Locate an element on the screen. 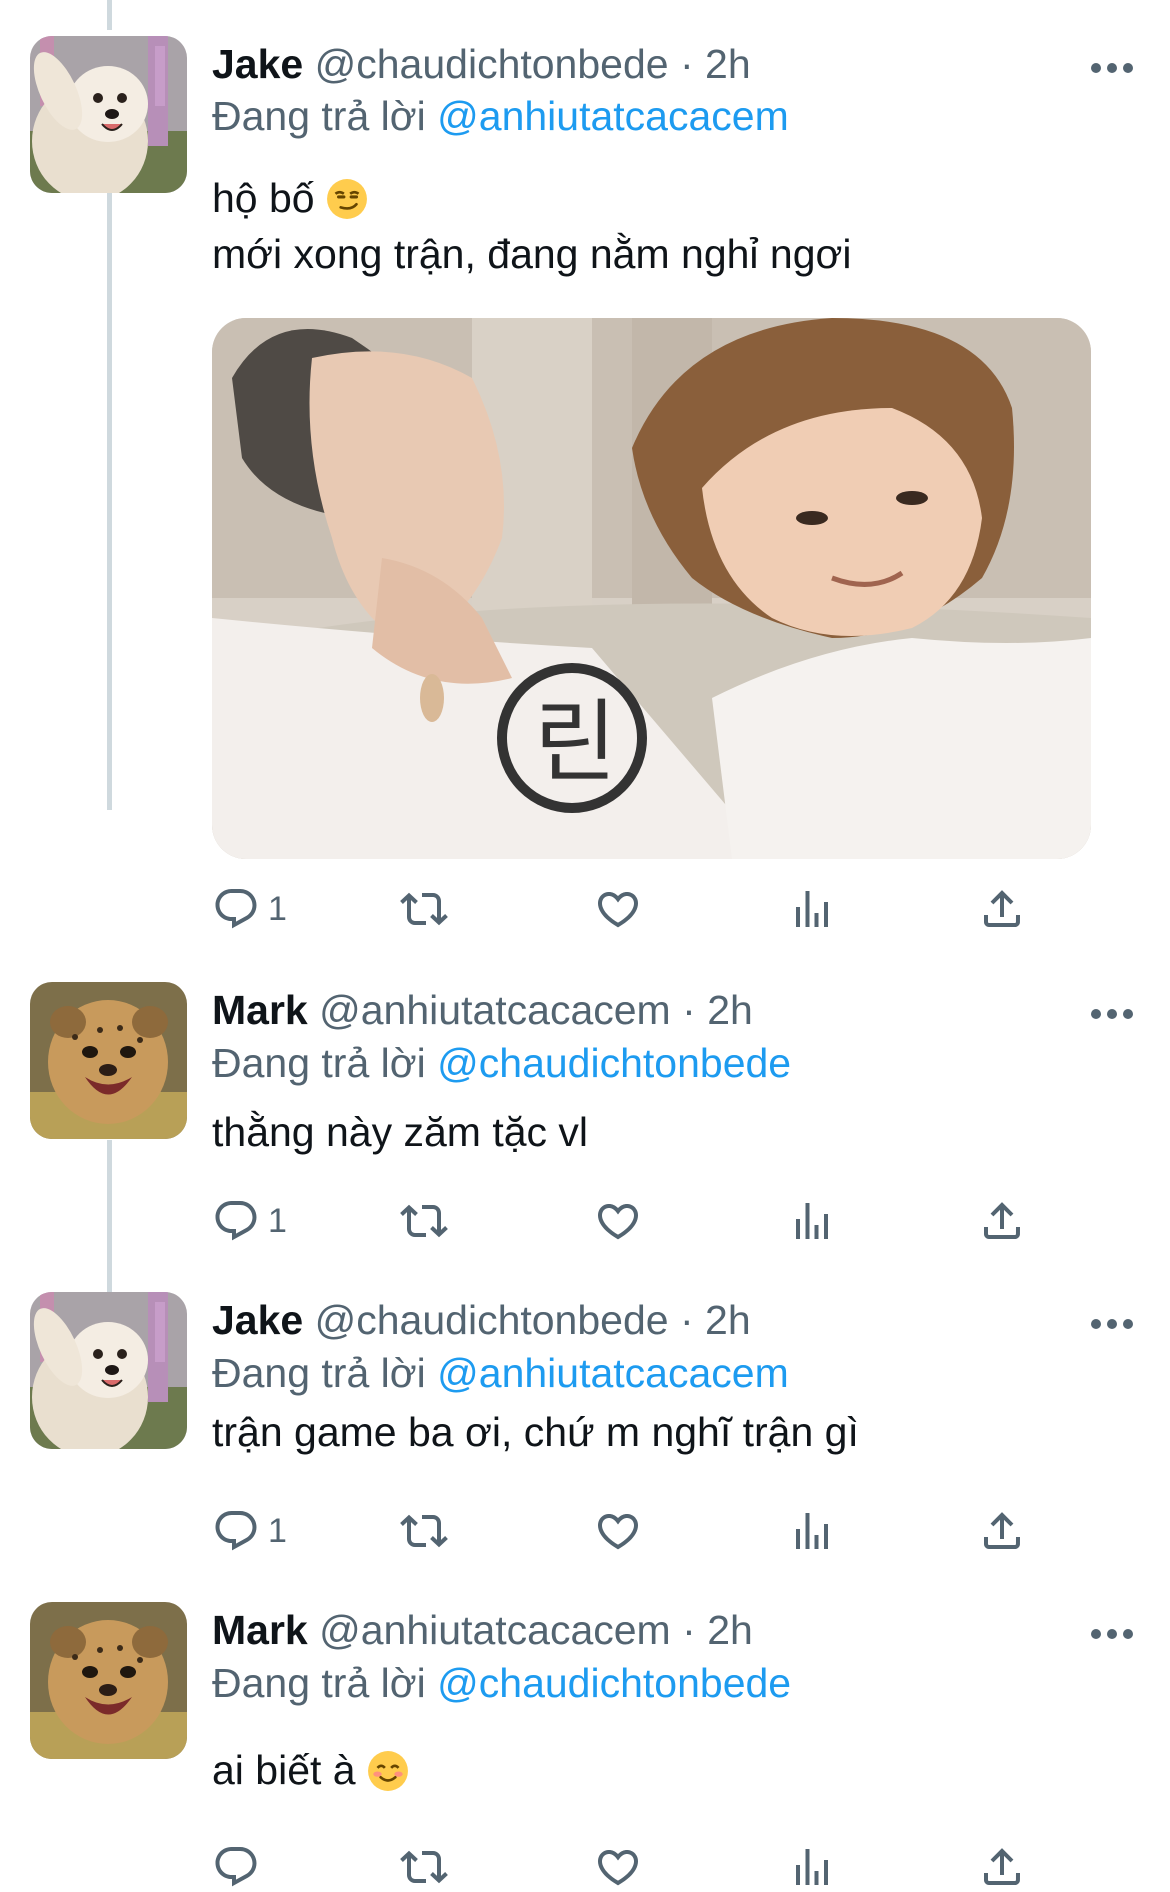 The width and height of the screenshot is (1170, 1892). smiling-face-emoji-icon is located at coordinates (388, 1771).